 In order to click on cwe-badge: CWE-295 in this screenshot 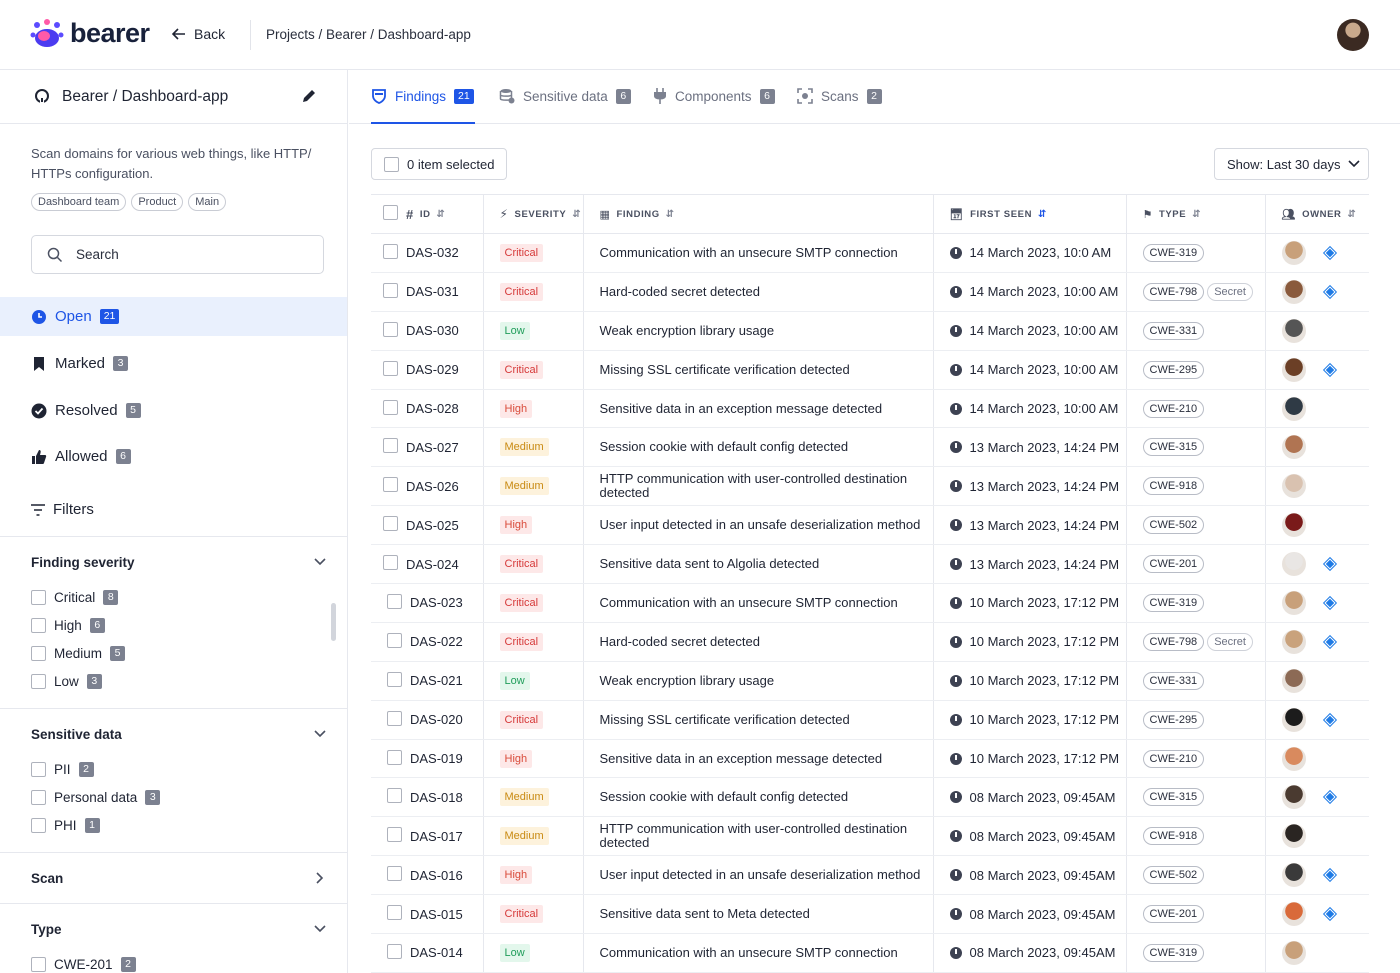, I will do `click(1173, 369)`.